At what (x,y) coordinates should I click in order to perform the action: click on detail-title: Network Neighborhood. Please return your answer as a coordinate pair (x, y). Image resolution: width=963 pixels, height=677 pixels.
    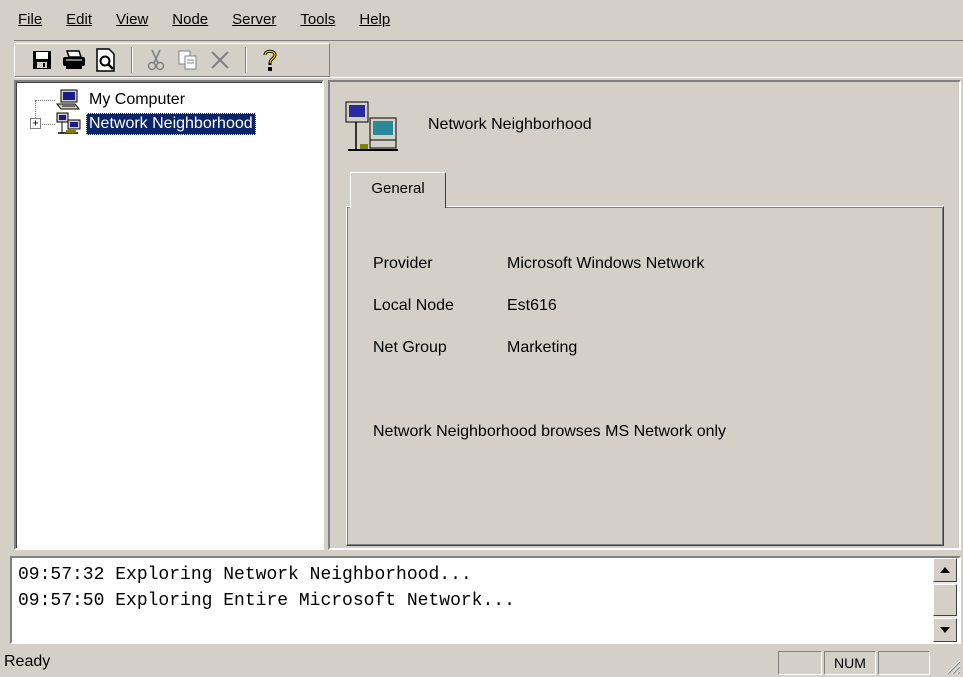
    Looking at the image, I should click on (510, 124).